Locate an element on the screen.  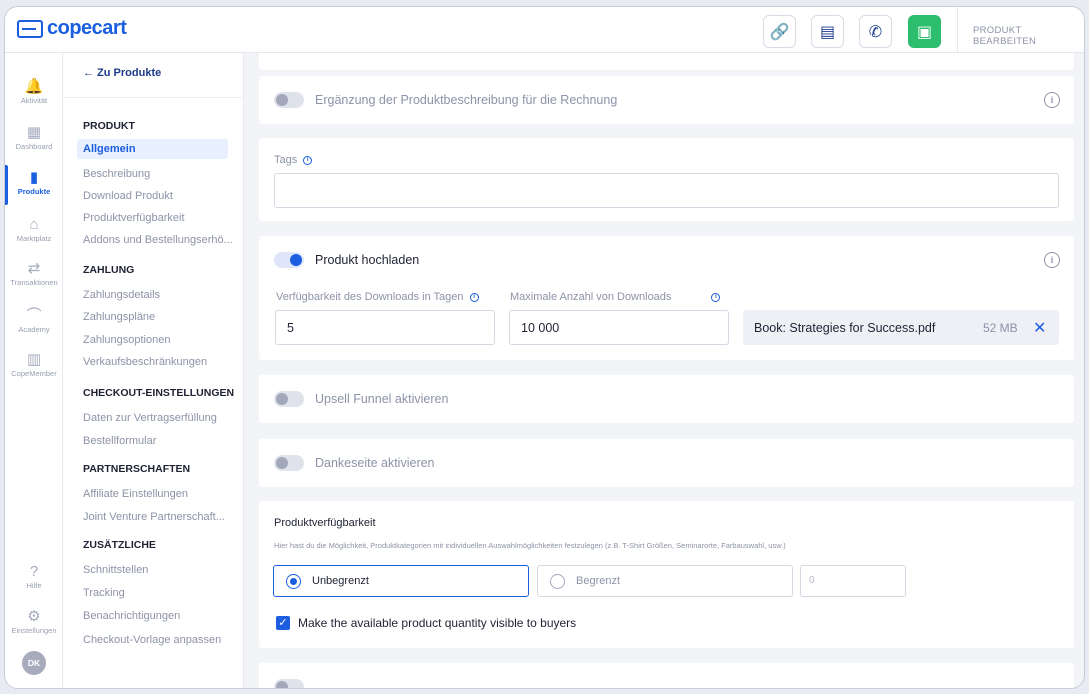
rail-label: Transaktionen is located at coordinates (34, 282).